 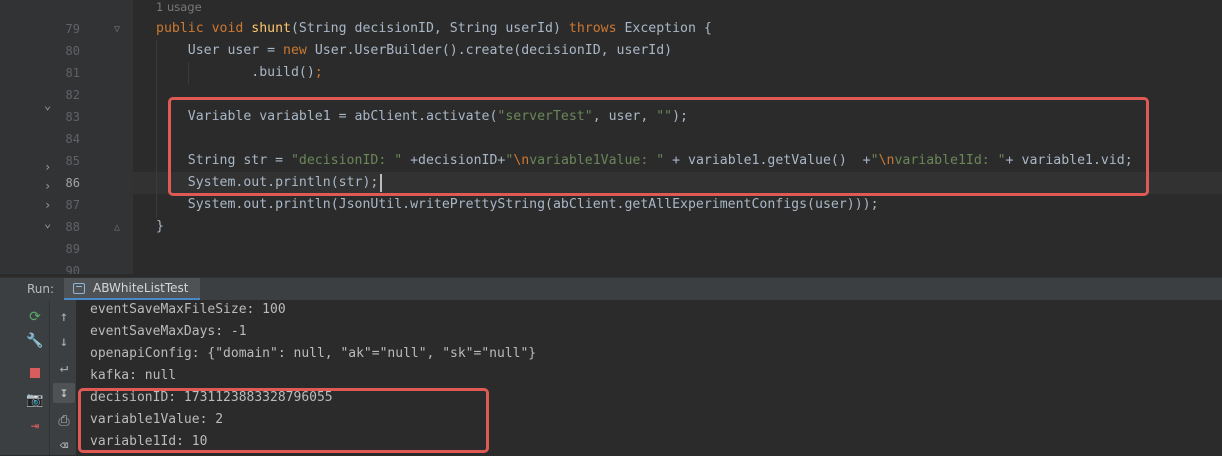 What do you see at coordinates (119, 228) in the screenshot?
I see `fold-close-icon: △` at bounding box center [119, 228].